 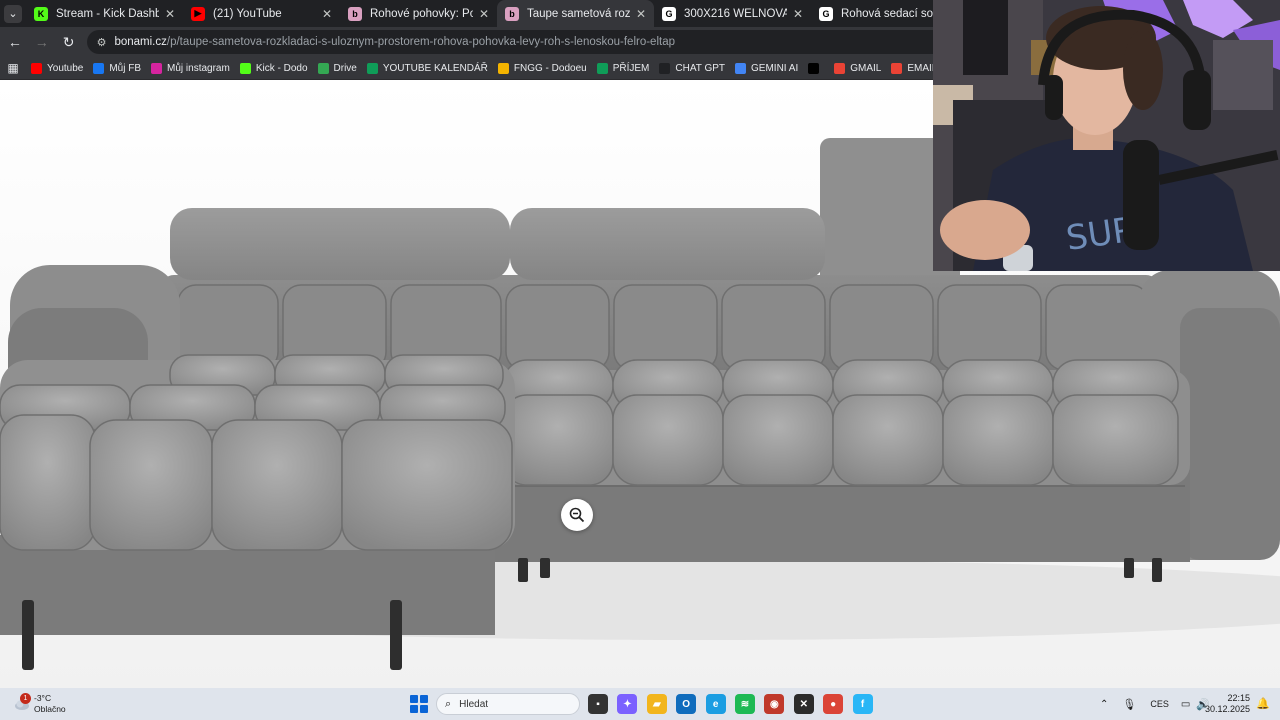 I want to click on bookmark-9: GEMINI AI, so click(x=766, y=68).